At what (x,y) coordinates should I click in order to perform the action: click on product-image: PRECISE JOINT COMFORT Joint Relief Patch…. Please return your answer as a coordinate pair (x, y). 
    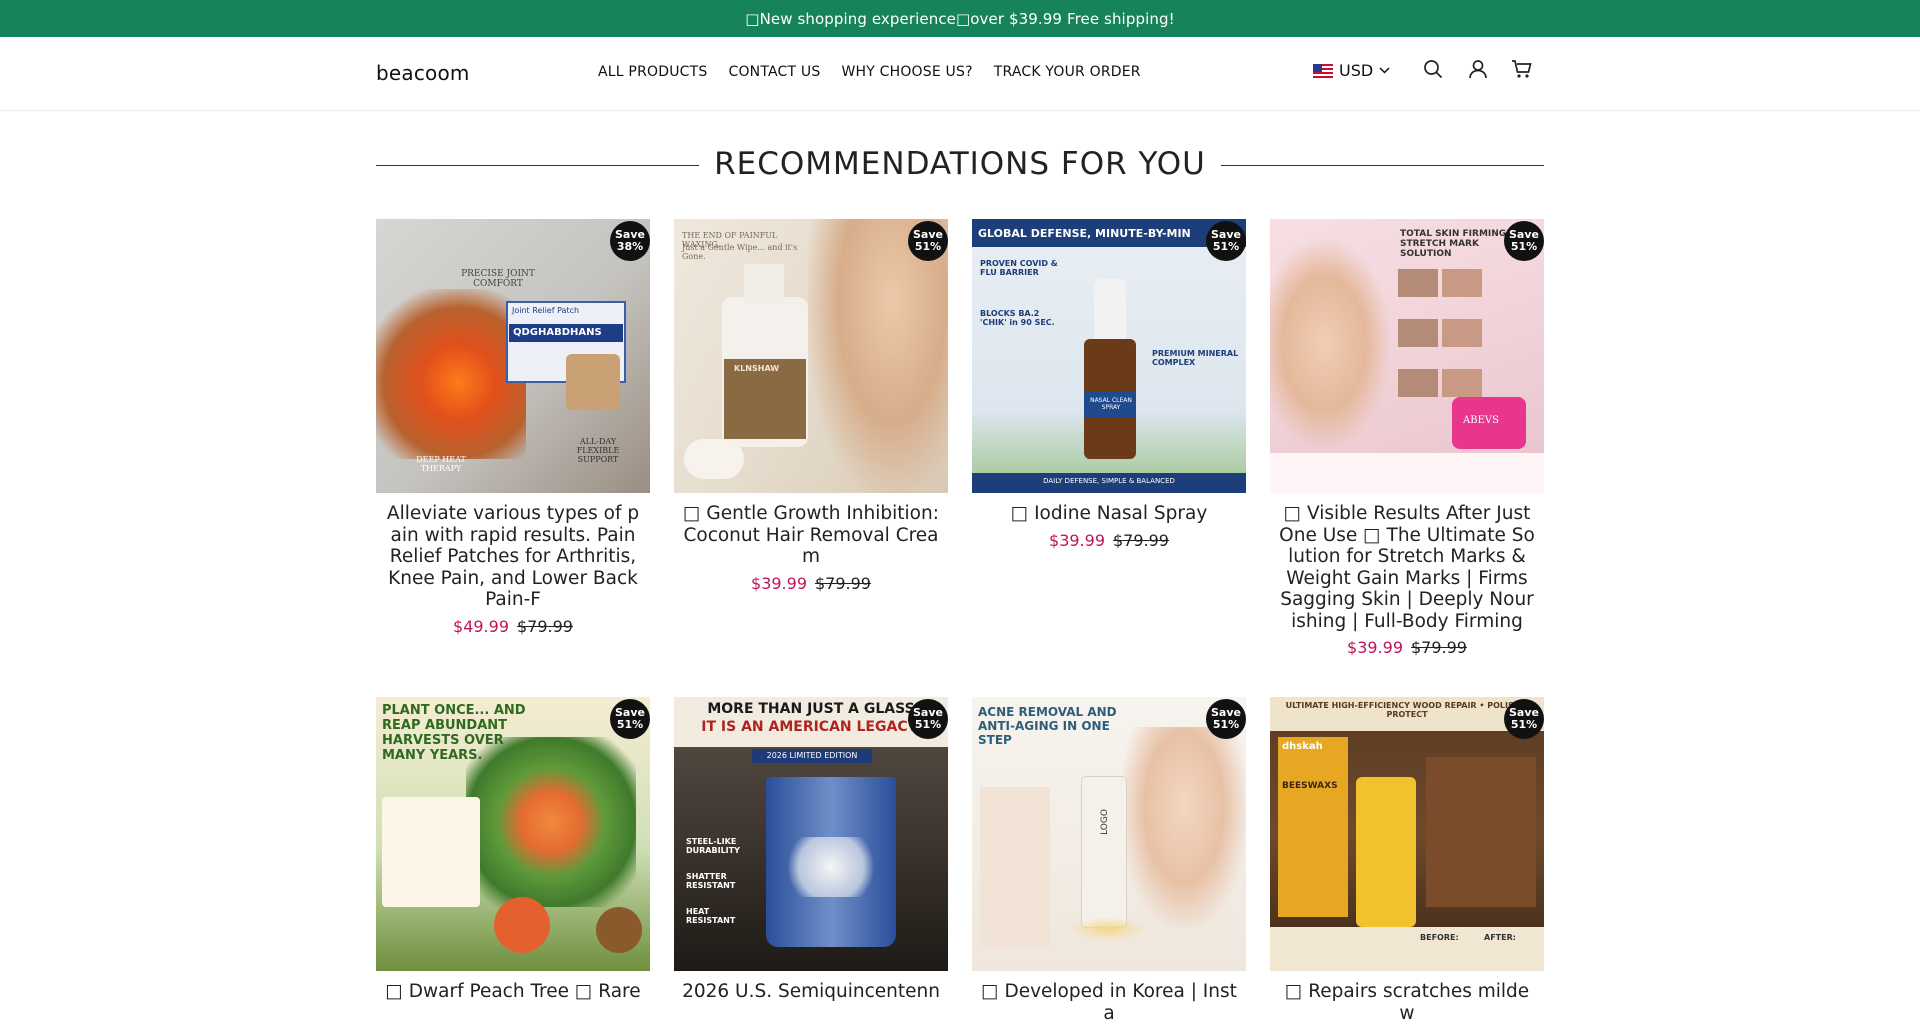
    Looking at the image, I should click on (513, 356).